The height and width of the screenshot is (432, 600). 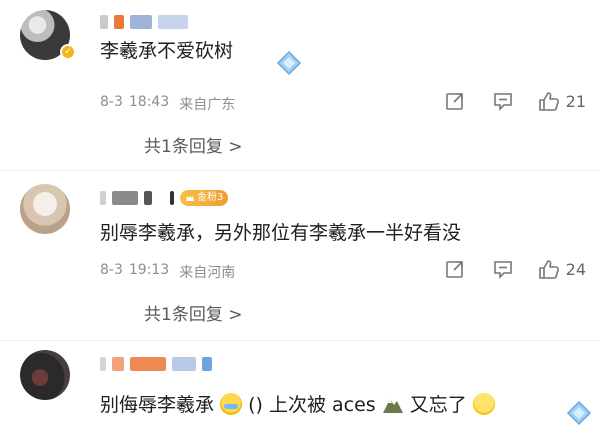 I want to click on comment-time: 19:13, so click(x=149, y=270).